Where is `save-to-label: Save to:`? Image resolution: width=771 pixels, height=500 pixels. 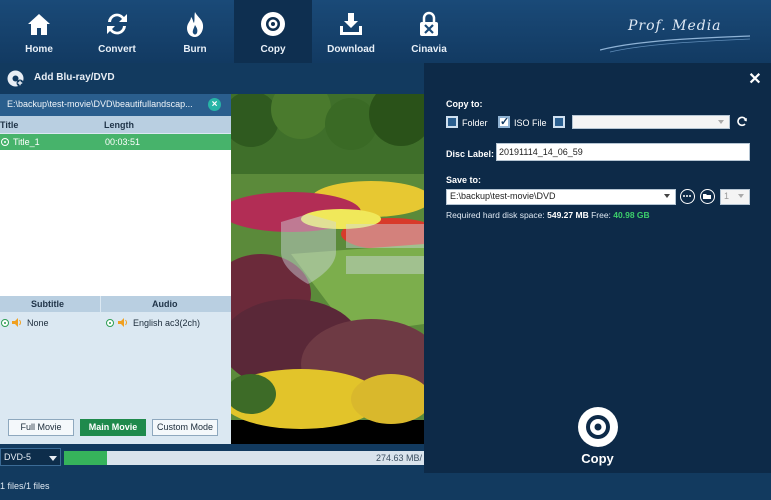 save-to-label: Save to: is located at coordinates (464, 180).